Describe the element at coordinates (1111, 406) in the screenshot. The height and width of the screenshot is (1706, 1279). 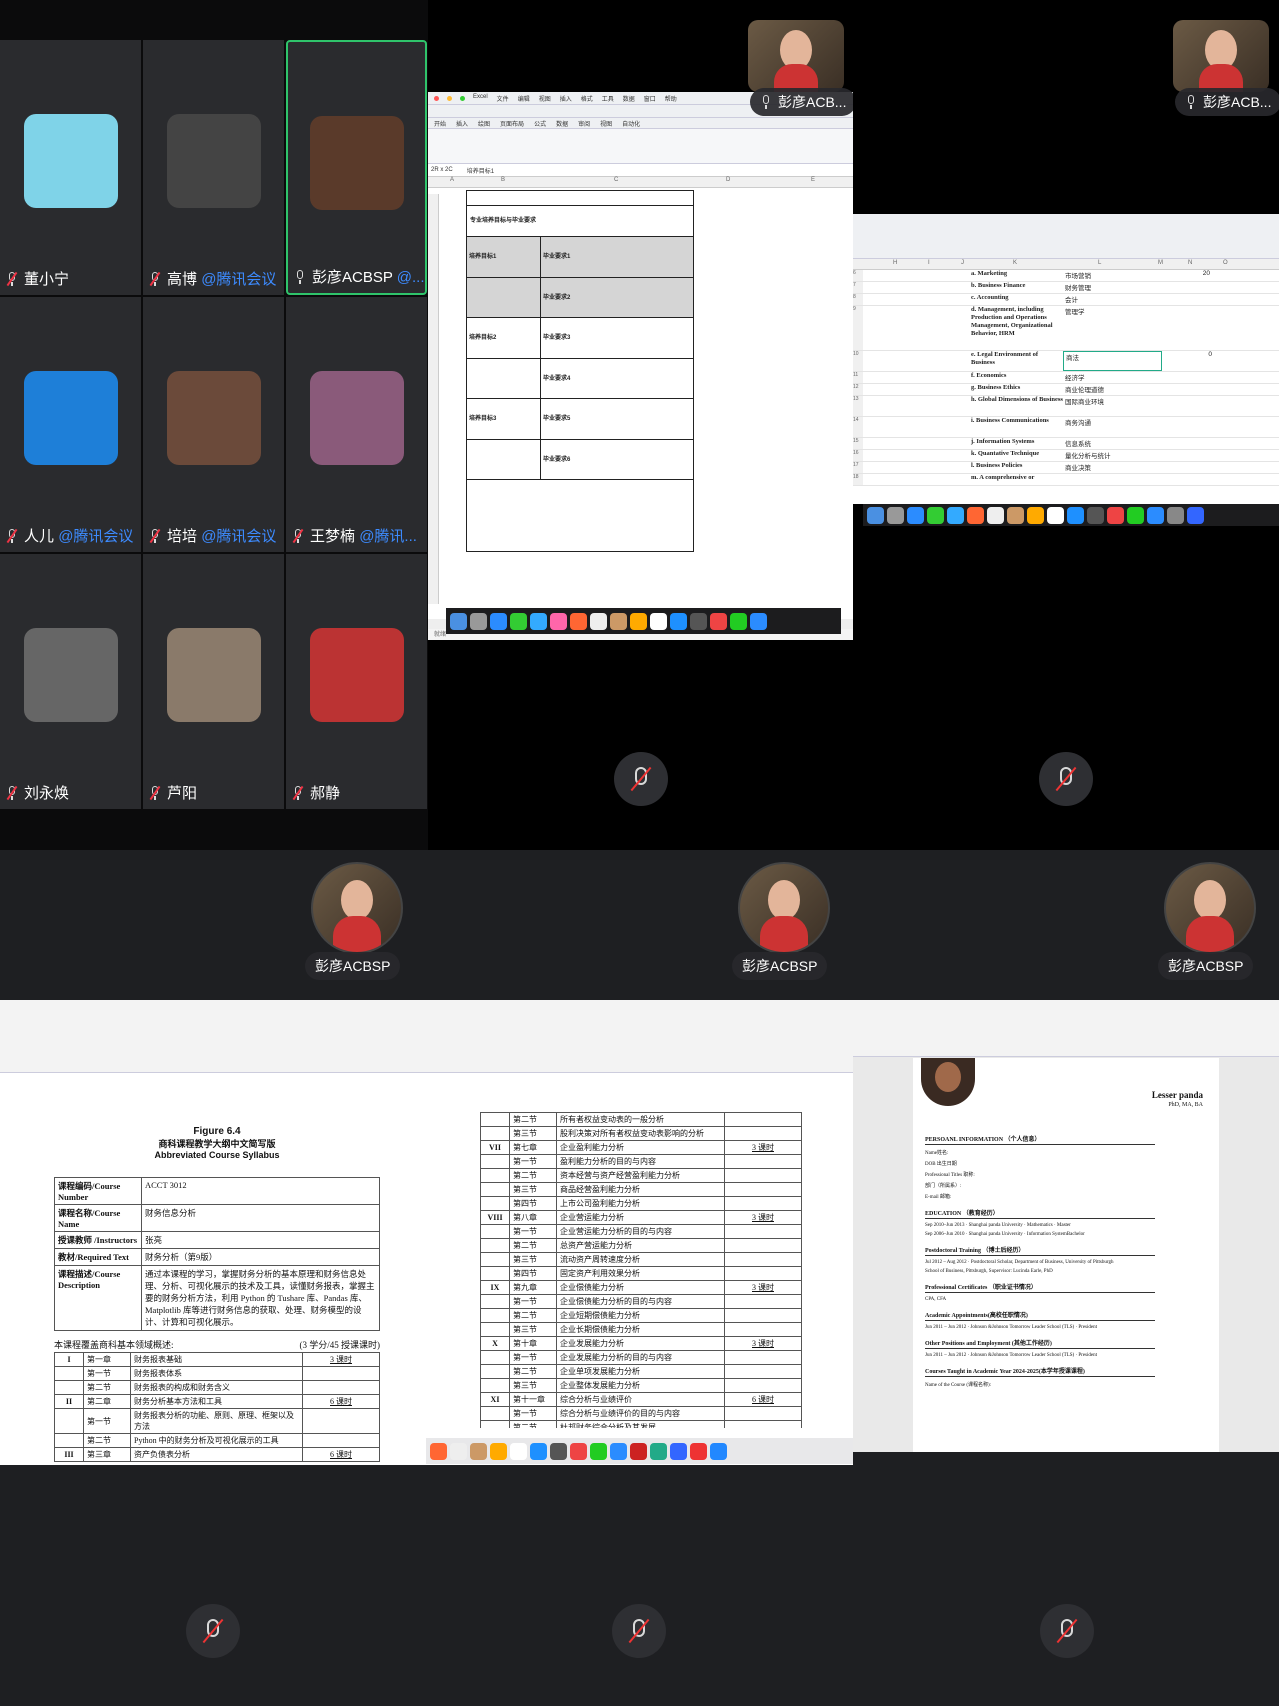
I see `area-cn: 国际商业环境` at that location.